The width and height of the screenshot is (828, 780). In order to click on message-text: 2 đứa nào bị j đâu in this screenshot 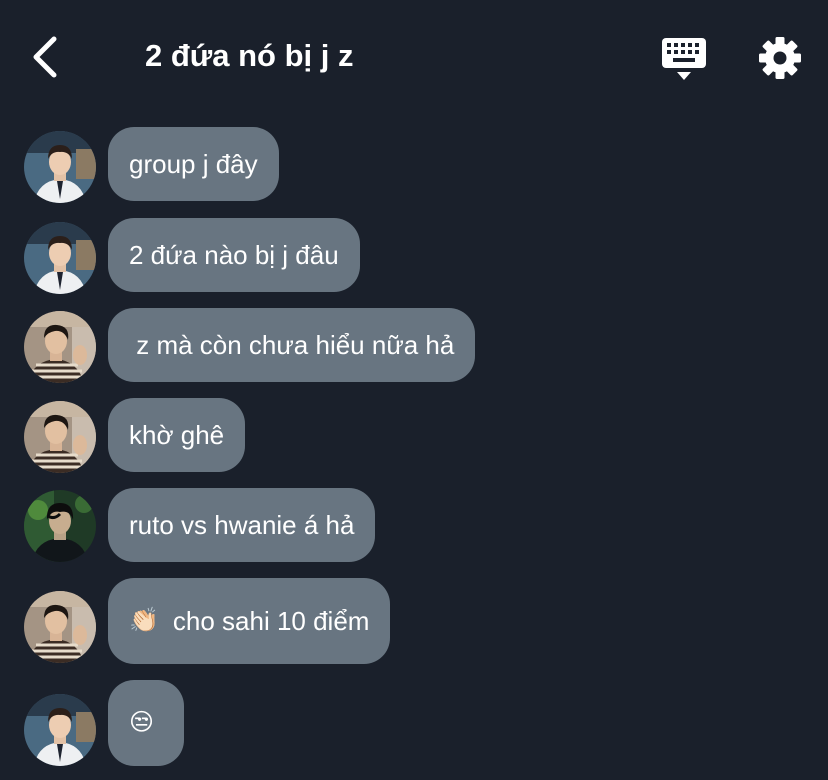, I will do `click(234, 255)`.